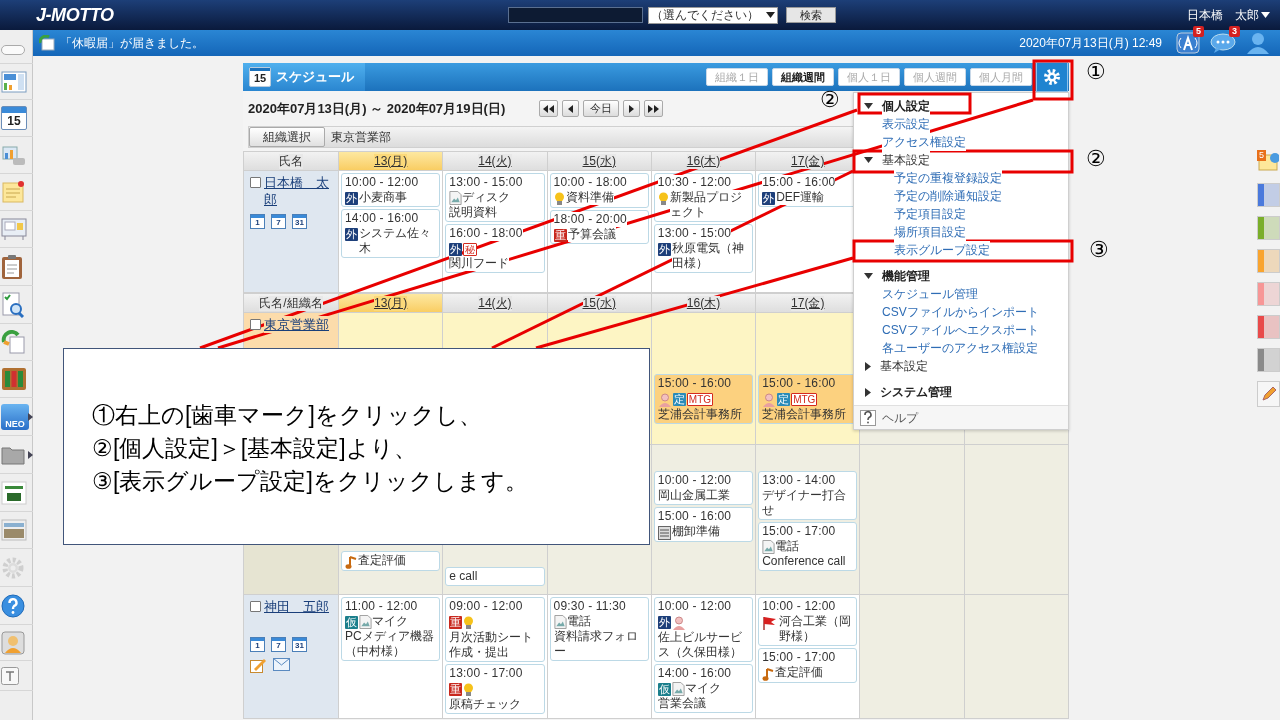 Image resolution: width=1280 pixels, height=720 pixels. What do you see at coordinates (930, 232) in the screenshot?
I see `menu-link: 場所項目設定` at bounding box center [930, 232].